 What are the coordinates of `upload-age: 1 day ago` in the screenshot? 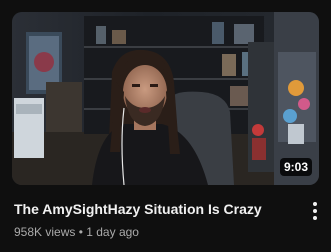 It's located at (112, 232).